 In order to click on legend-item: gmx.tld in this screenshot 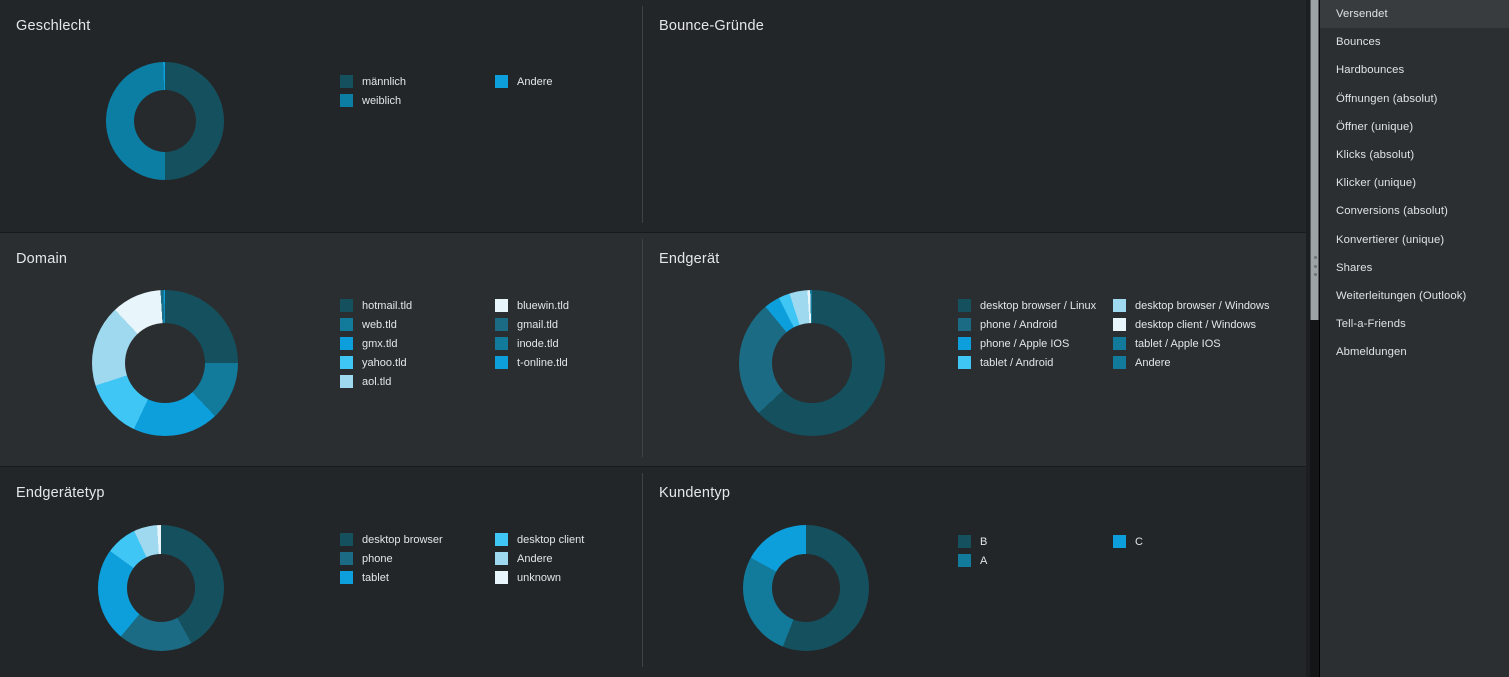, I will do `click(417, 343)`.